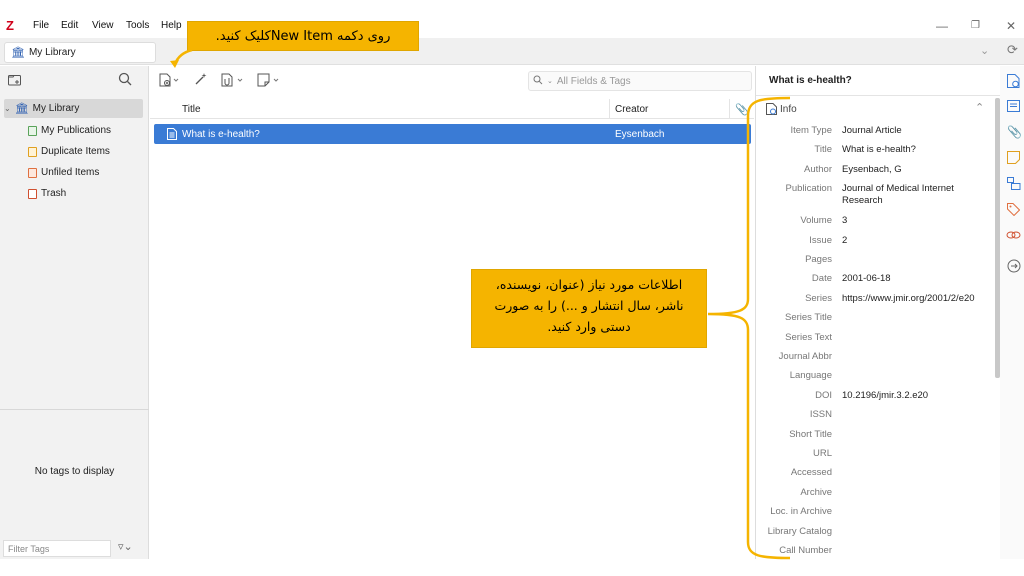 This screenshot has width=1024, height=576. Describe the element at coordinates (975, 26) in the screenshot. I see `restore-icon: ❐` at that location.